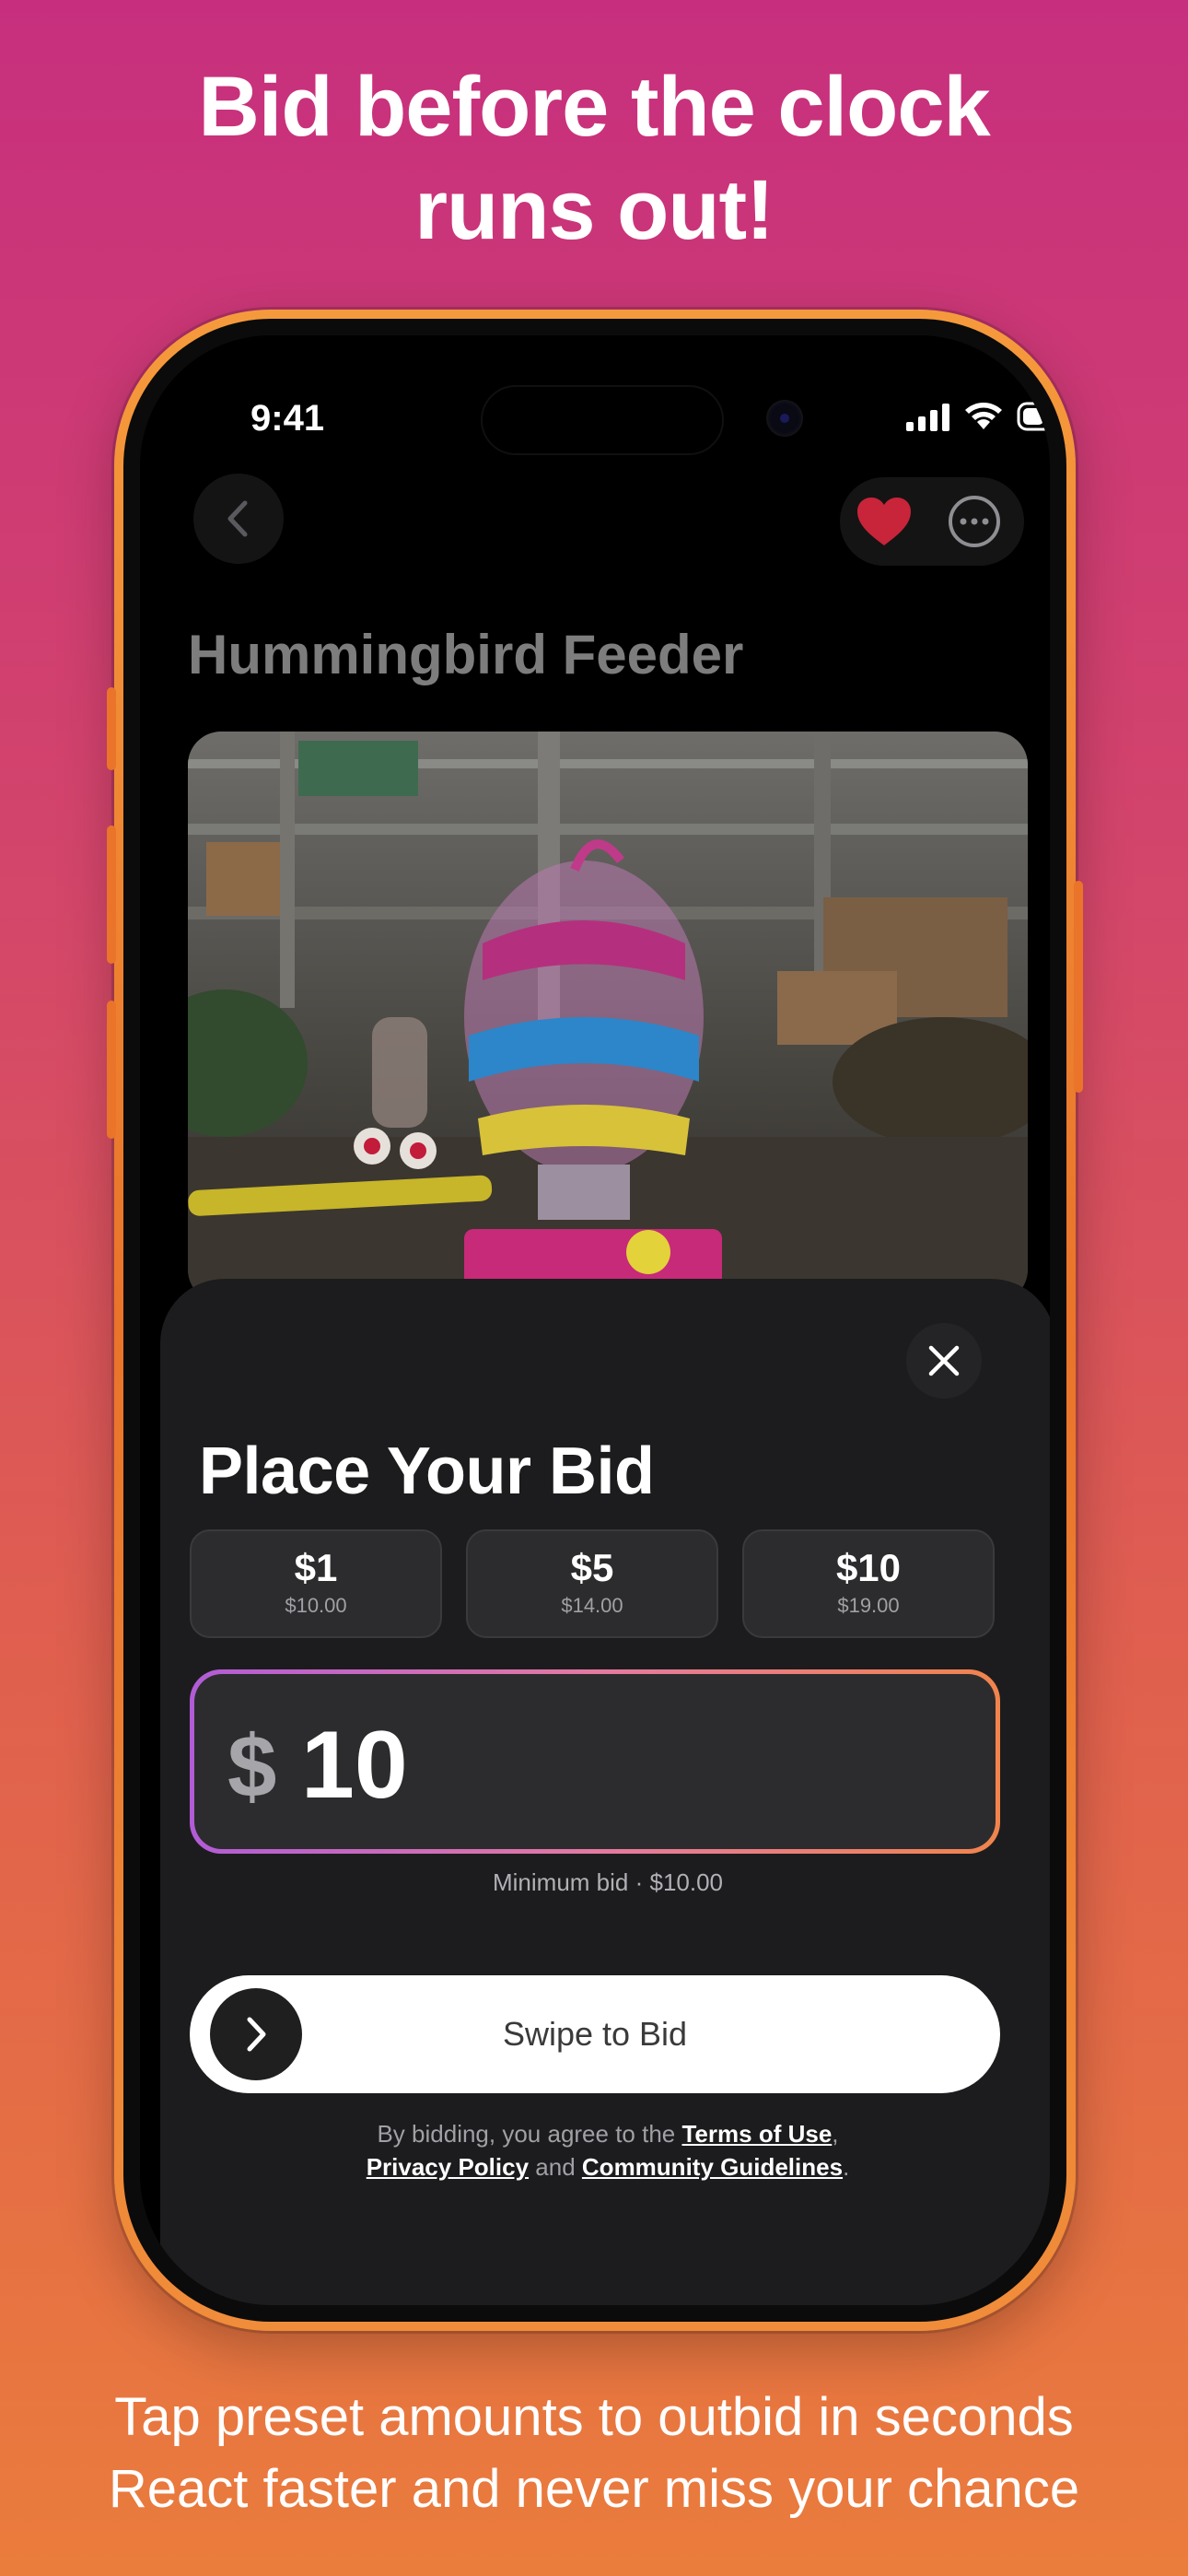 Image resolution: width=1188 pixels, height=2576 pixels. I want to click on heart-icon, so click(884, 521).